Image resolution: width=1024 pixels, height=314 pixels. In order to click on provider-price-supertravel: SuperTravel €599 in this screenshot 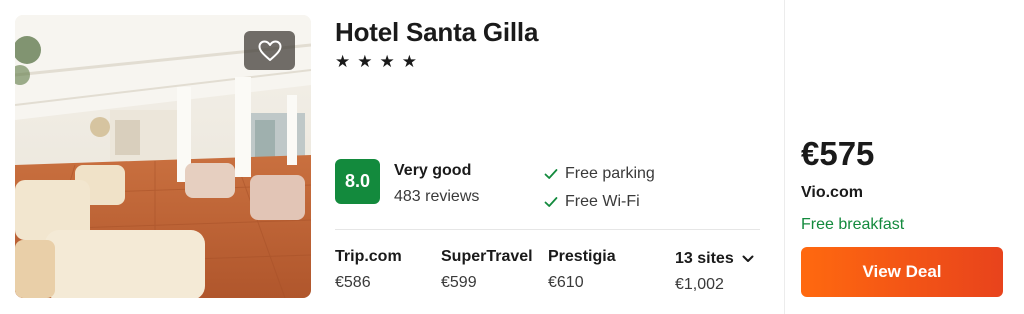, I will do `click(487, 270)`.